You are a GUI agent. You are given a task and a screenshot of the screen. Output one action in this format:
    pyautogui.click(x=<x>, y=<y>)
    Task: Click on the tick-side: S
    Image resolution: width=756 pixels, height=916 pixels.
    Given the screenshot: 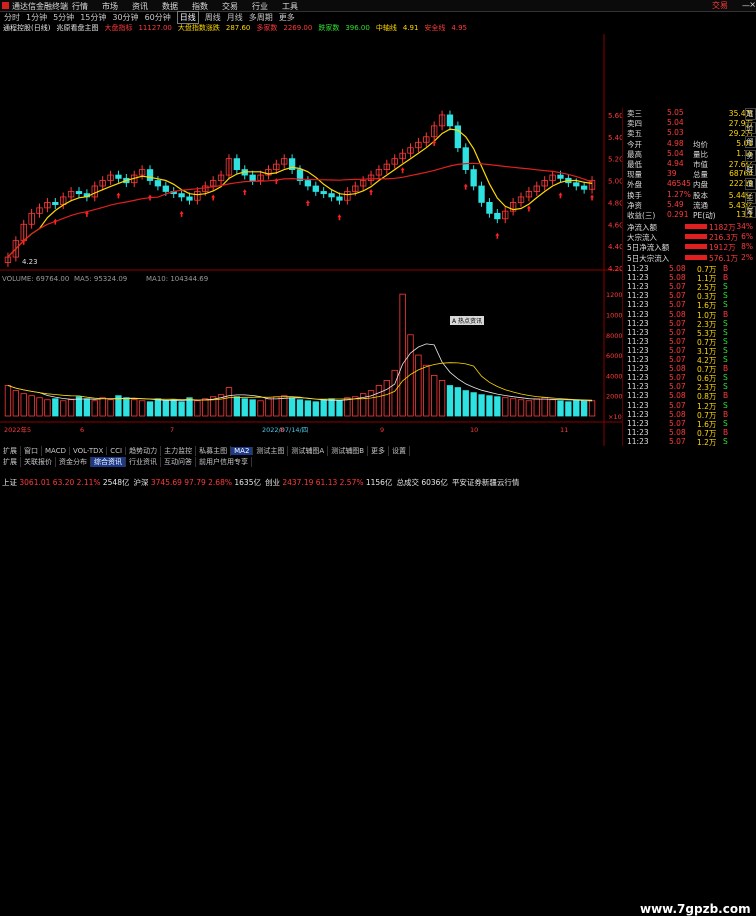 What is the action you would take?
    pyautogui.click(x=725, y=287)
    